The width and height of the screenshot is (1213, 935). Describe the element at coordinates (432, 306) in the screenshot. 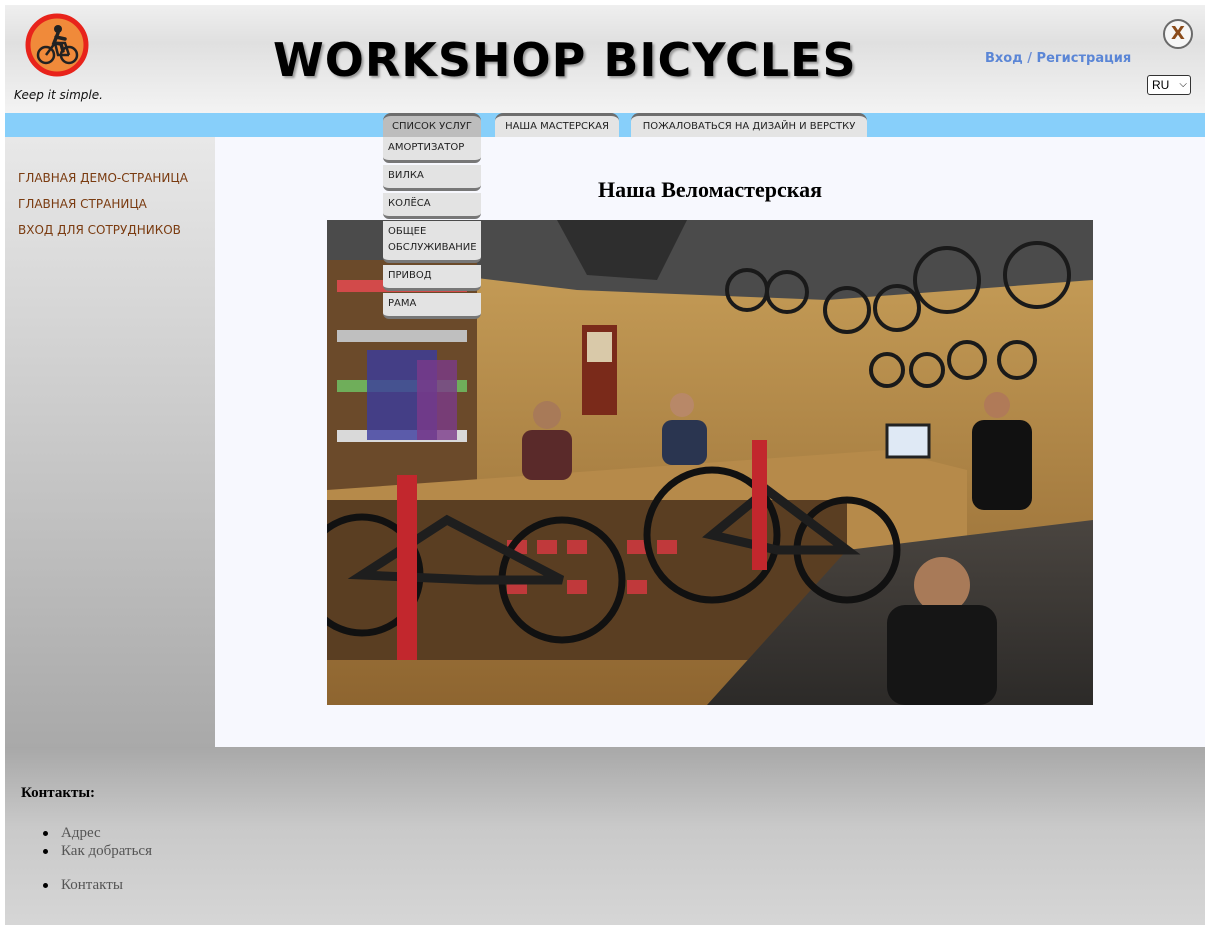

I see `dropdown-item-frame: РАМА` at that location.